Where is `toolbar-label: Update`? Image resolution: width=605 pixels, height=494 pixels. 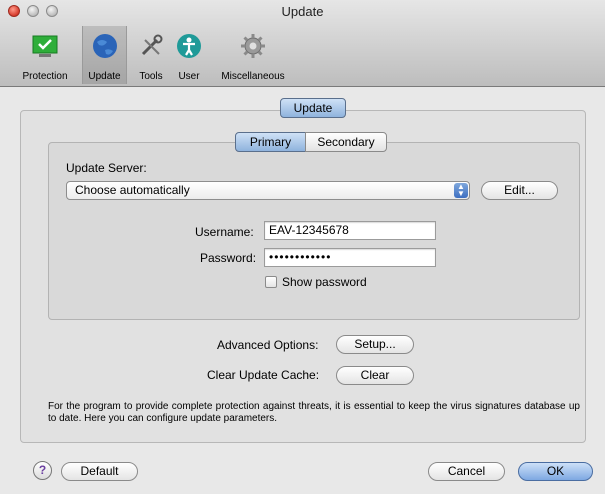 toolbar-label: Update is located at coordinates (104, 76).